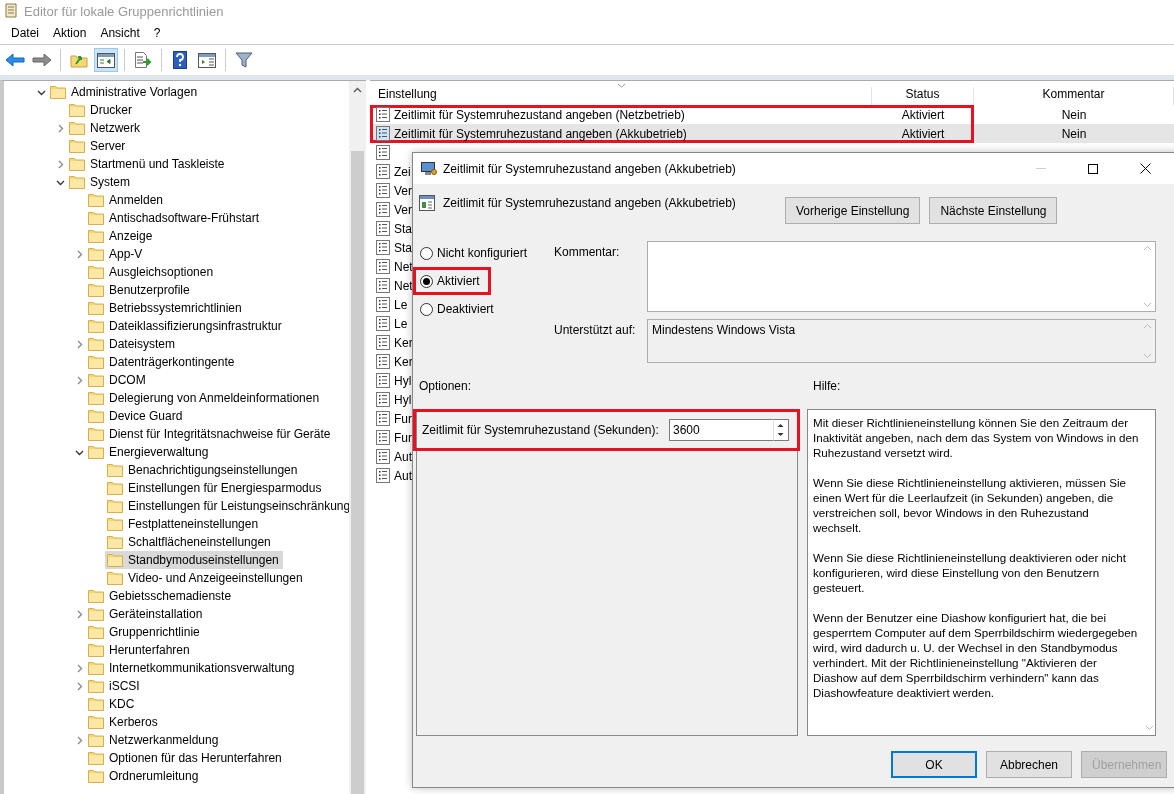 The image size is (1174, 794). What do you see at coordinates (106, 60) in the screenshot?
I see `toolbar-button` at bounding box center [106, 60].